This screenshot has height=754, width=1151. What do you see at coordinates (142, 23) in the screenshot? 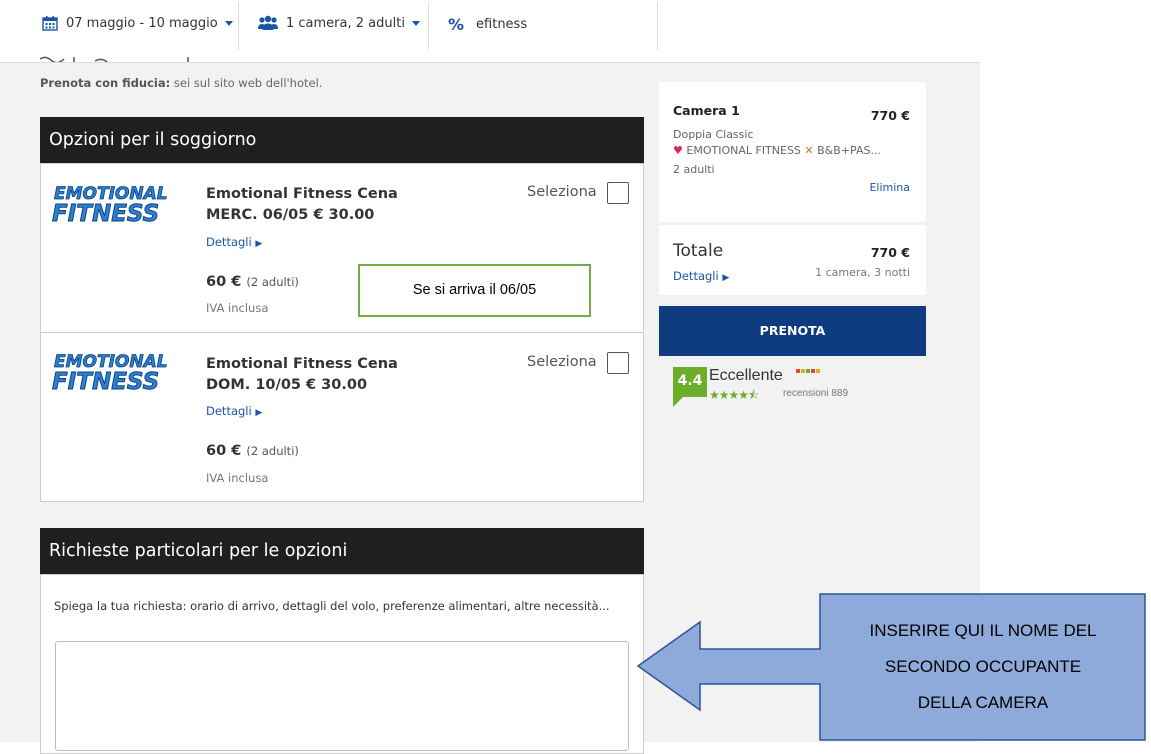
I see `date-range-label: 07 maggio - 10 maggio` at bounding box center [142, 23].